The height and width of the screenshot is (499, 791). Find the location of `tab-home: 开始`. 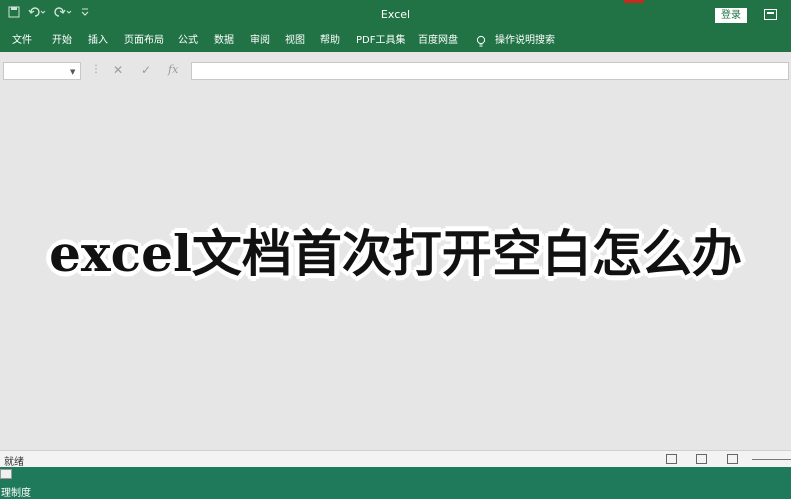

tab-home: 开始 is located at coordinates (62, 41).